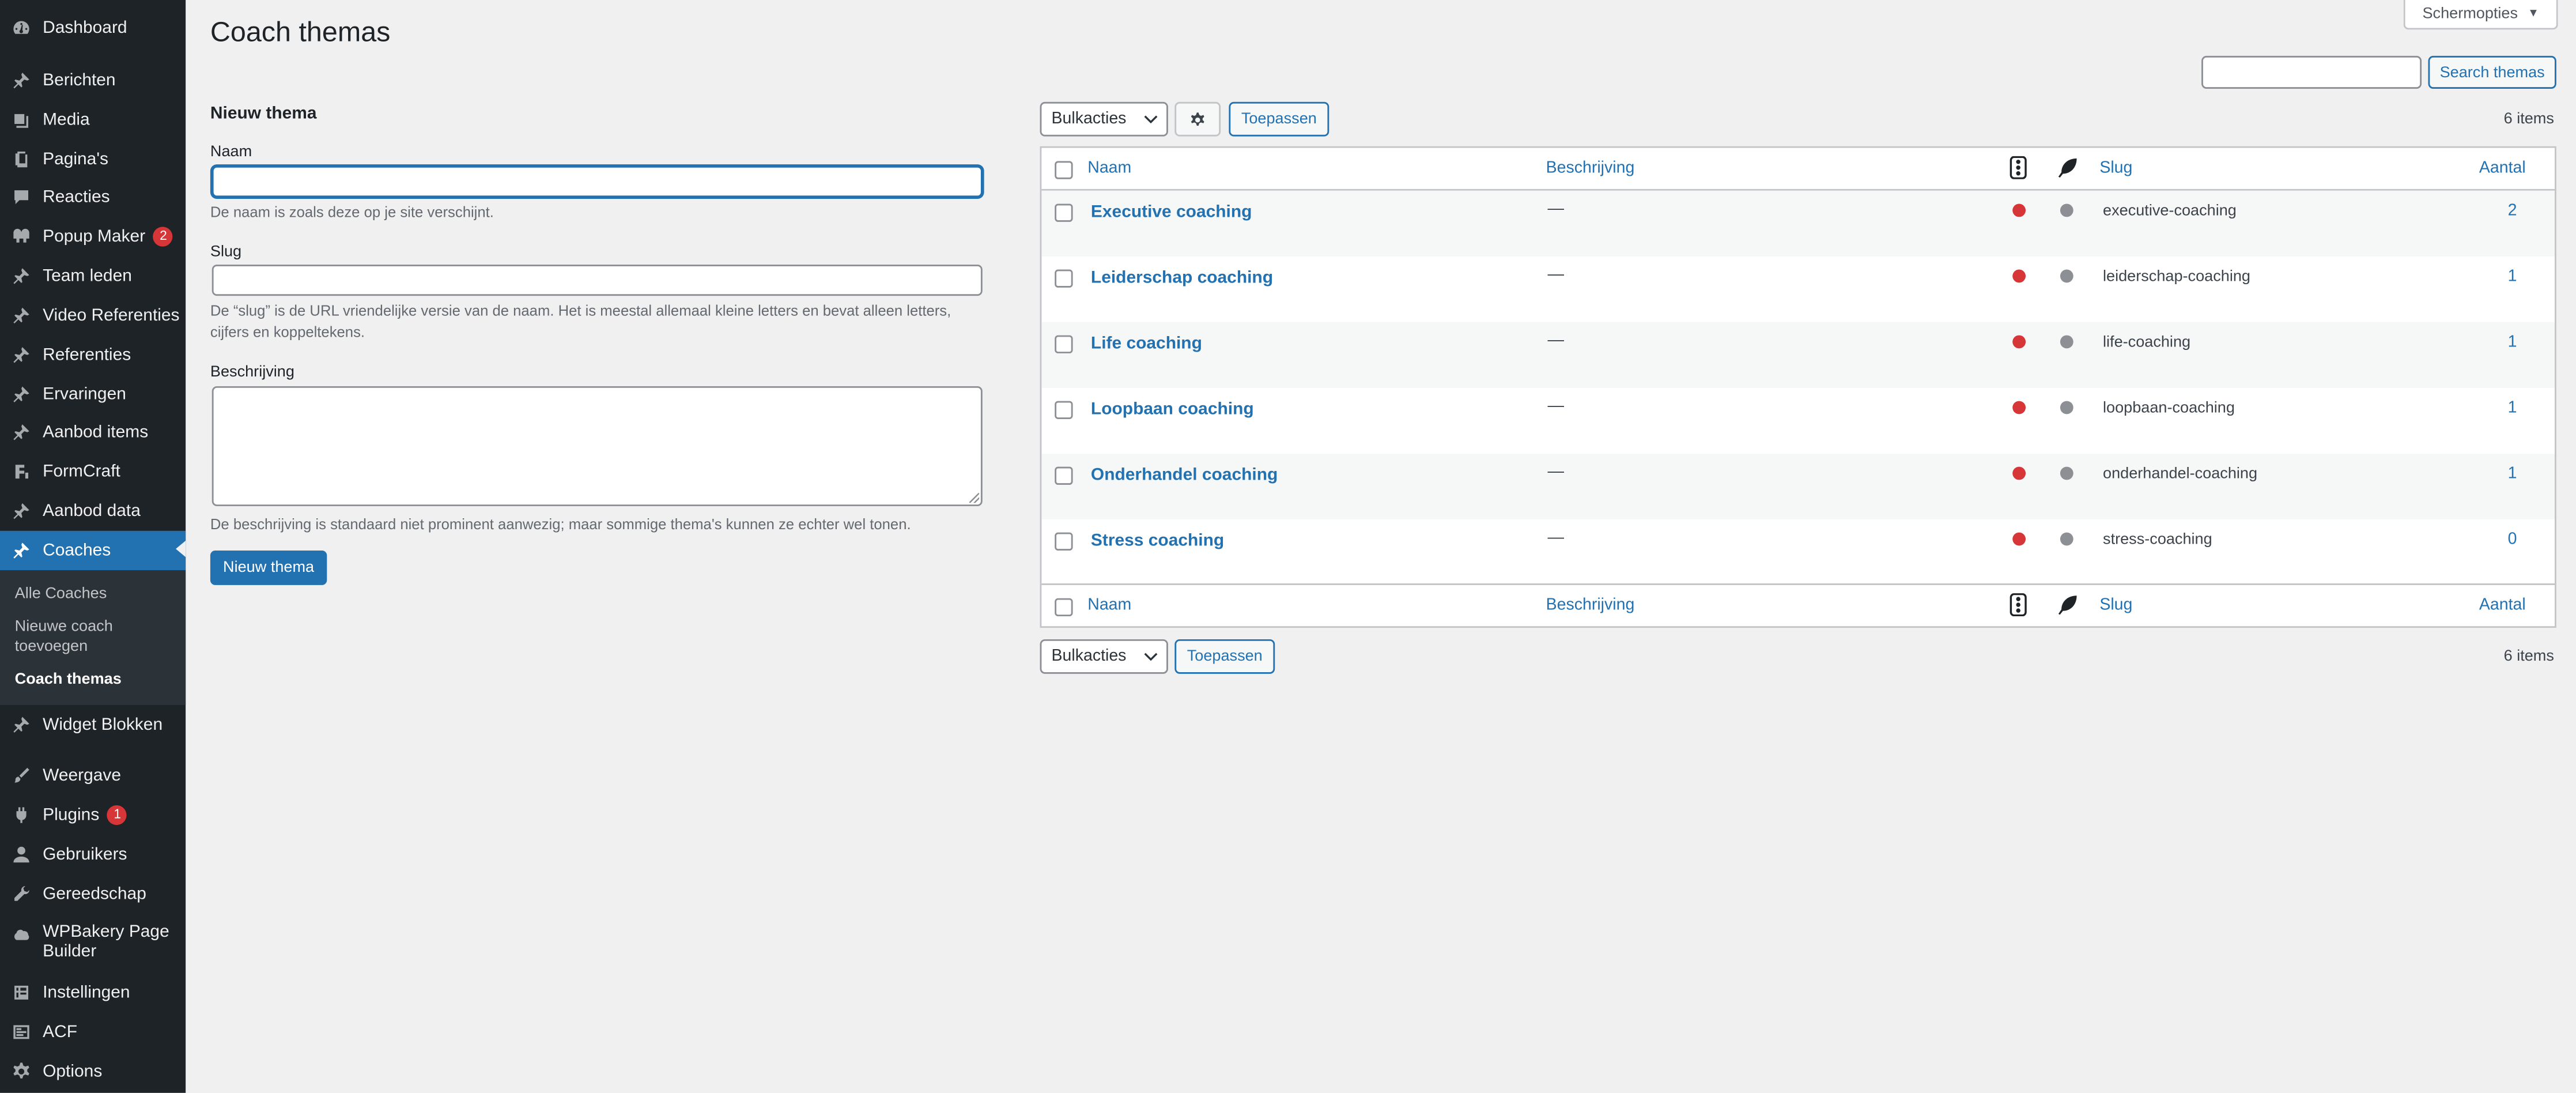  What do you see at coordinates (93, 776) in the screenshot?
I see `sidebar-item-weergave: Weergave` at bounding box center [93, 776].